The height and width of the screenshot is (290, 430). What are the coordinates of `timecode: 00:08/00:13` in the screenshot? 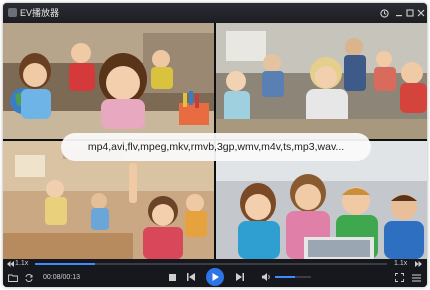 It's located at (61, 277).